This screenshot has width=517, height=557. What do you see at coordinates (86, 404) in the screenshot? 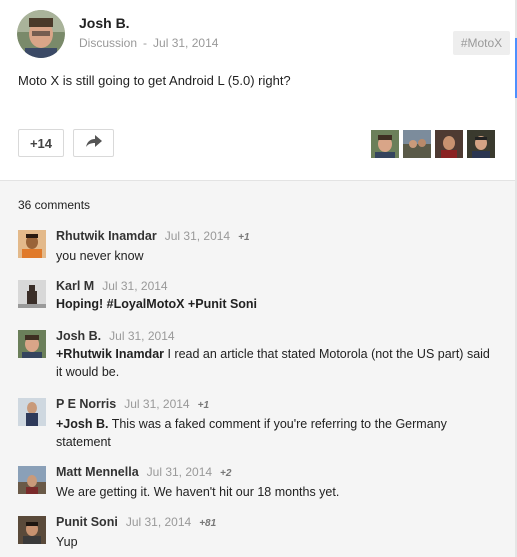
I see `commenter-name: P E Norris` at bounding box center [86, 404].